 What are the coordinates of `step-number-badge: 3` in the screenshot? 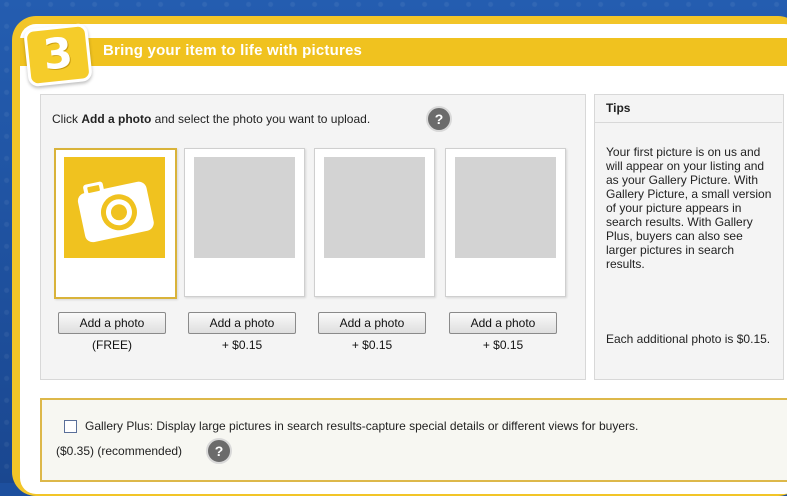 It's located at (58, 55).